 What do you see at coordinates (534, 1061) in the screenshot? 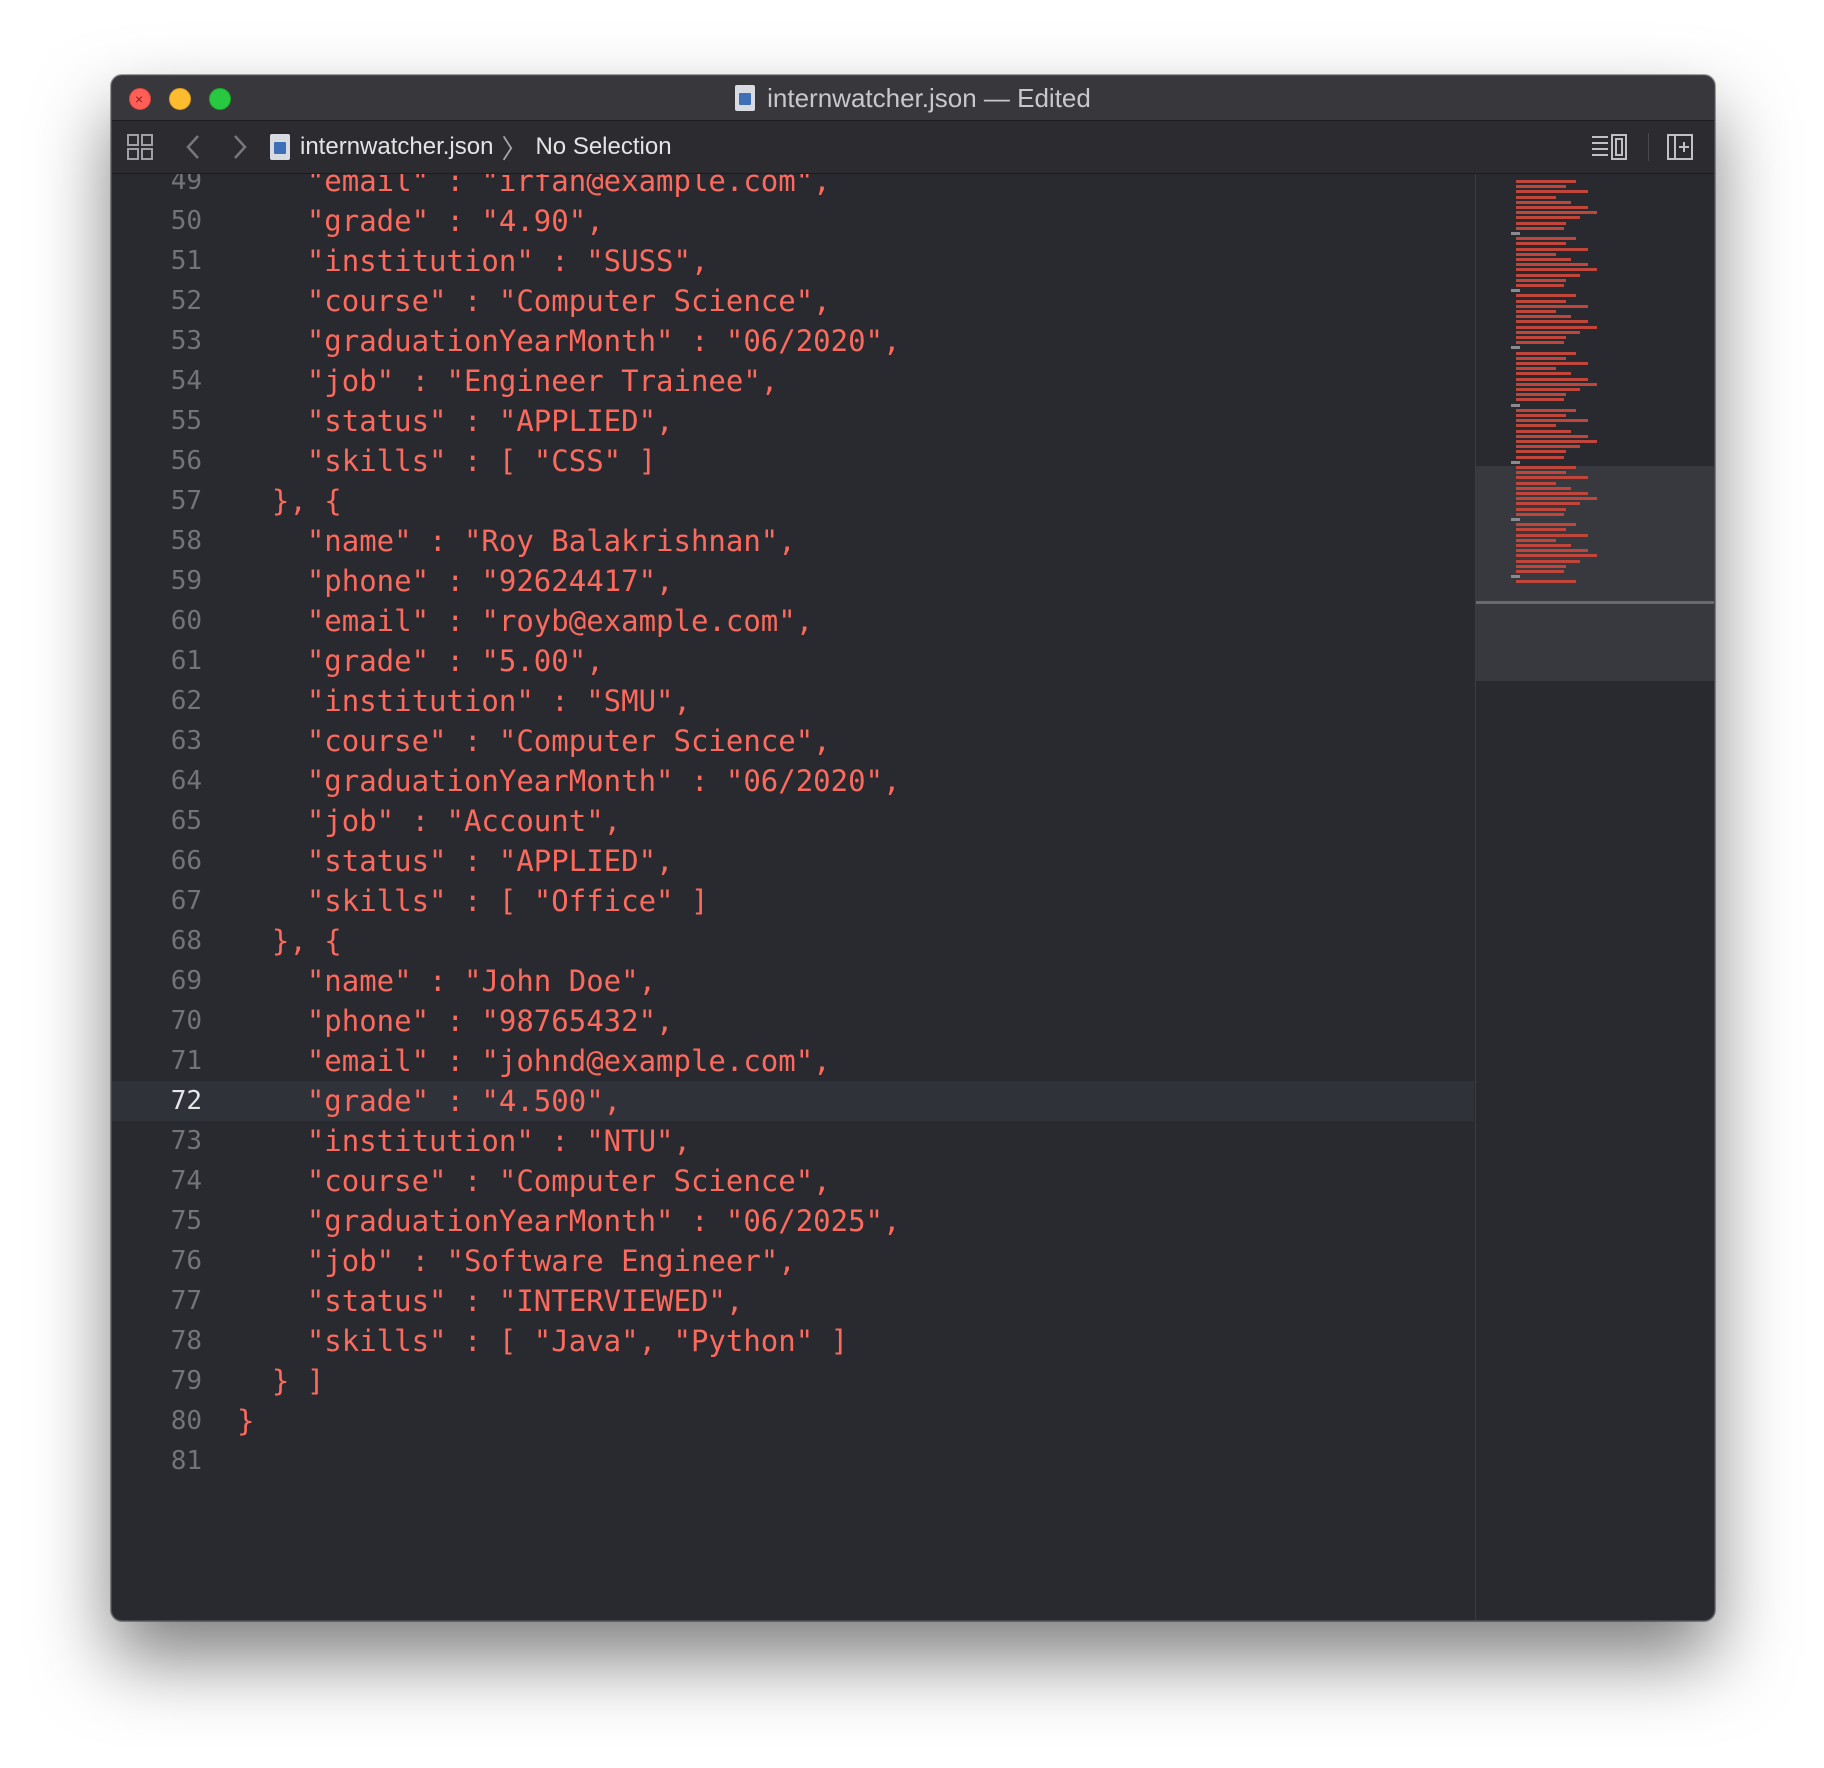
I see `code-text: "email" : "johnd@example.com",` at bounding box center [534, 1061].